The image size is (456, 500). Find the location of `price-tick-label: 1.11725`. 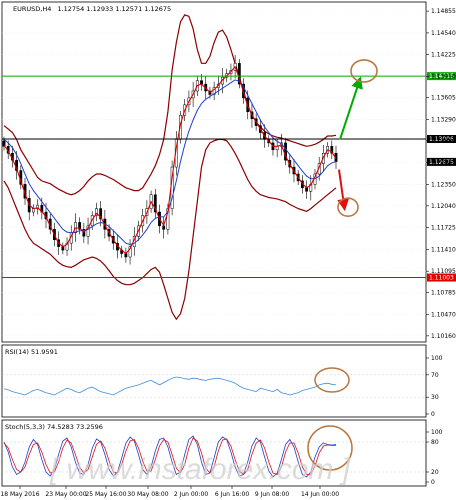

price-tick-label: 1.11725 is located at coordinates (443, 228).